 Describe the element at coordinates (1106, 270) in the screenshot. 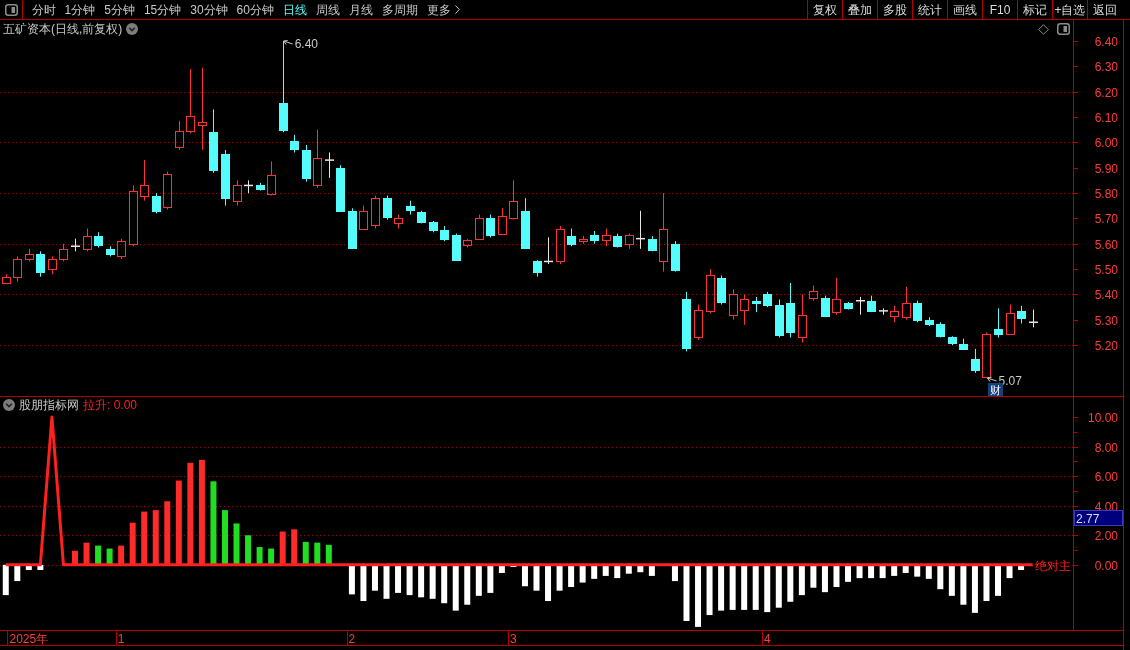

I see `axis-label: 5.50` at that location.